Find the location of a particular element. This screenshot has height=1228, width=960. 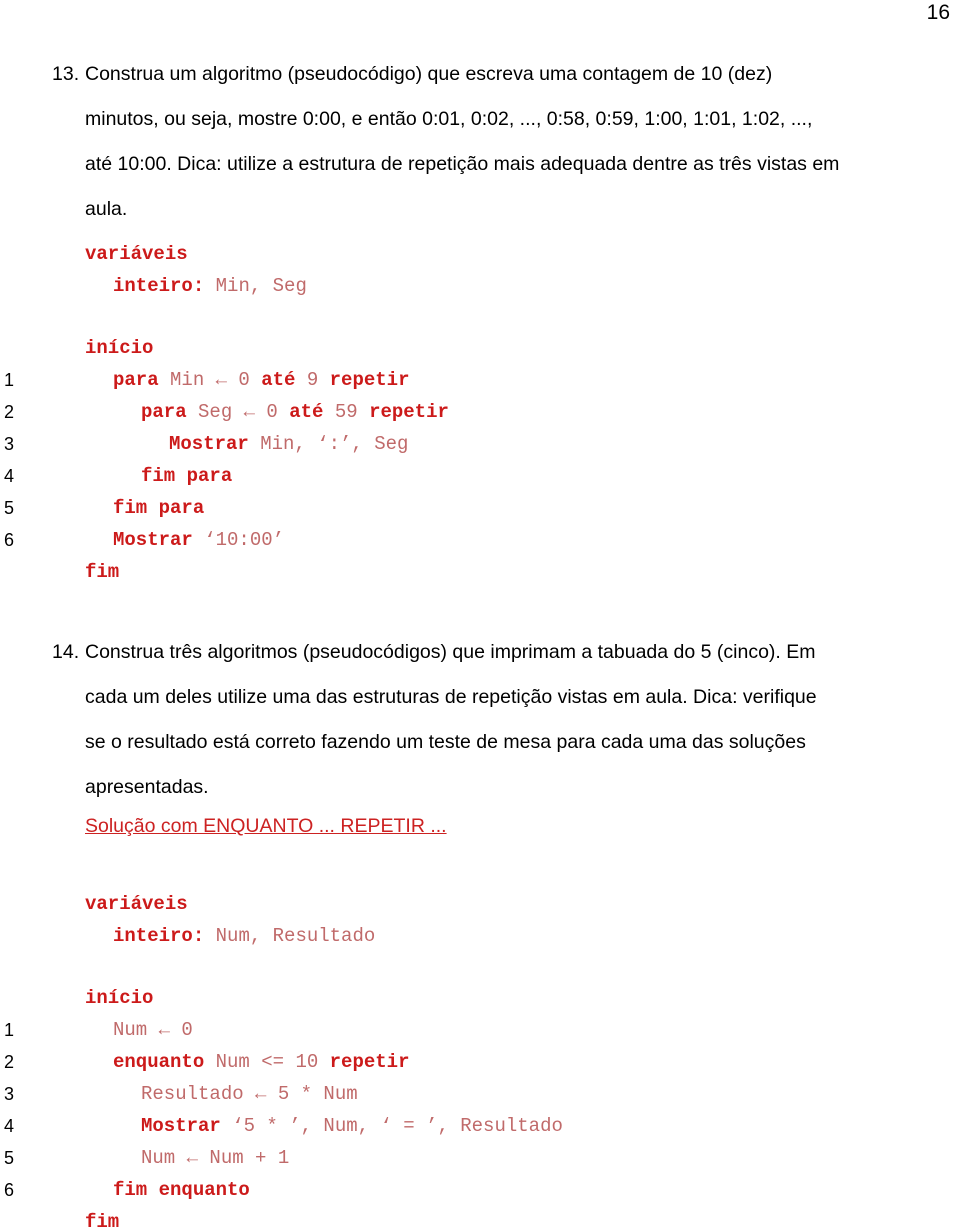

exercise-number: 14. is located at coordinates (66, 652).